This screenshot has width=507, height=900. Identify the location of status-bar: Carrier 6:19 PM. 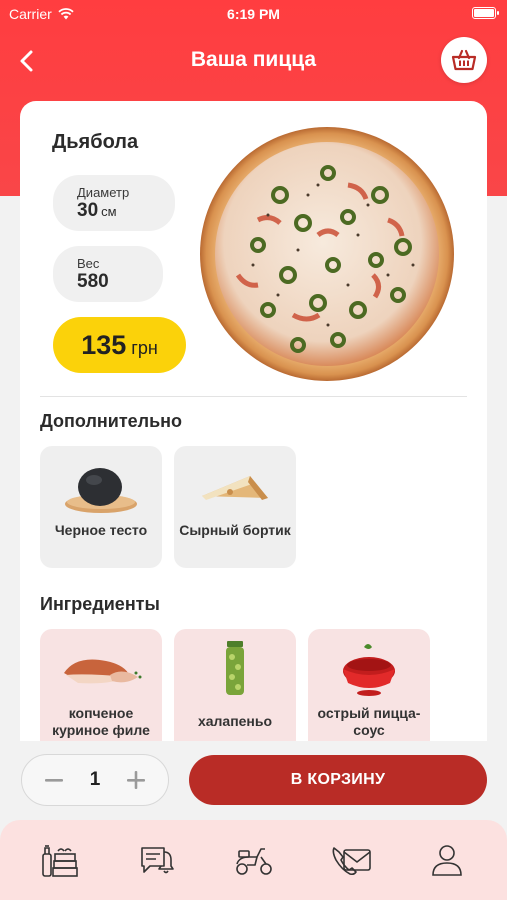
(253, 14).